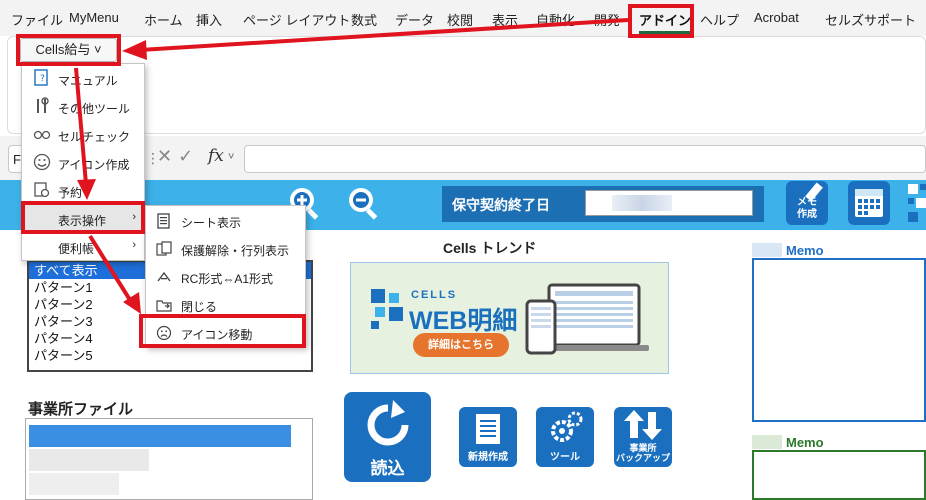  I want to click on trend-logo-small: CELLS, so click(434, 295).